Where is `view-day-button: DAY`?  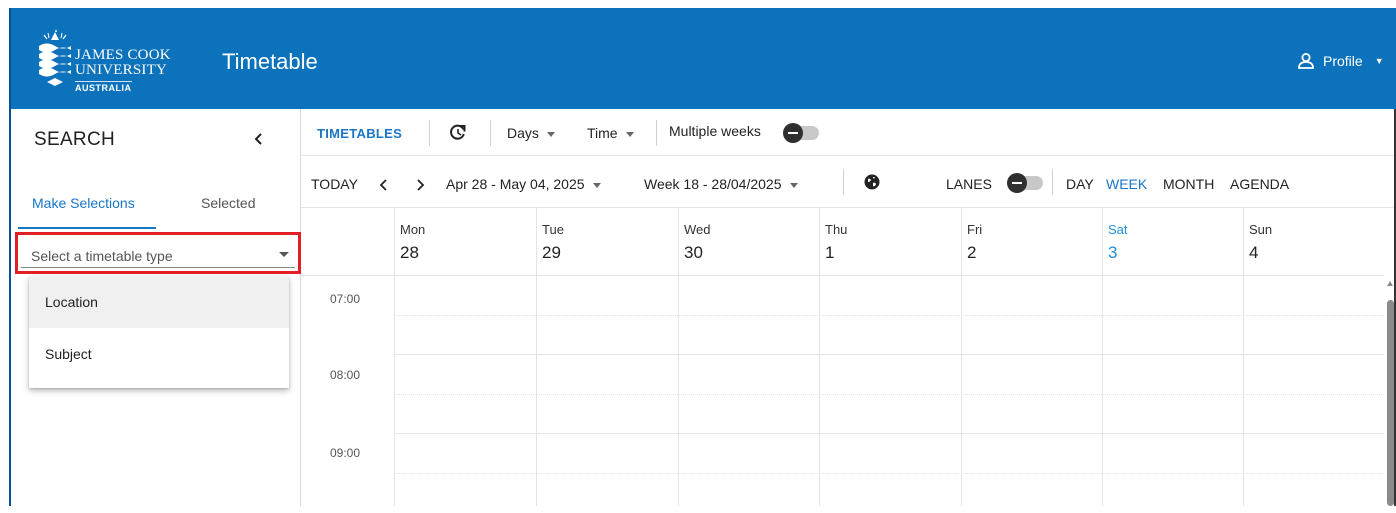 view-day-button: DAY is located at coordinates (1080, 184).